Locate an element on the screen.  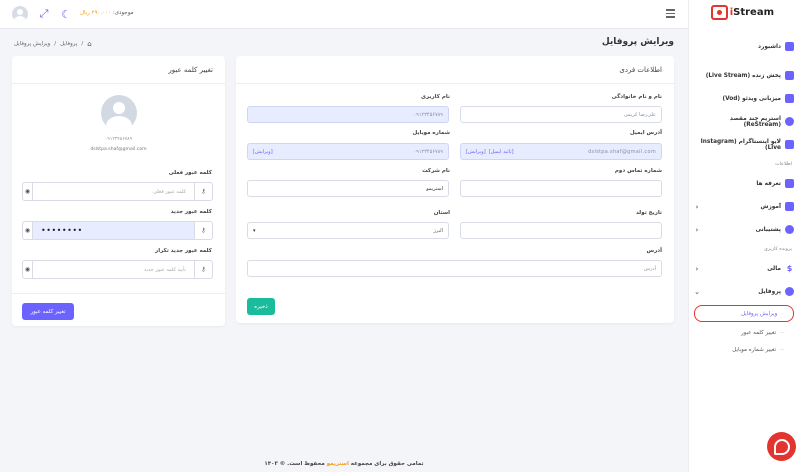
new-password-group: ◉ •••••••• ⚷ is located at coordinates (117, 230).